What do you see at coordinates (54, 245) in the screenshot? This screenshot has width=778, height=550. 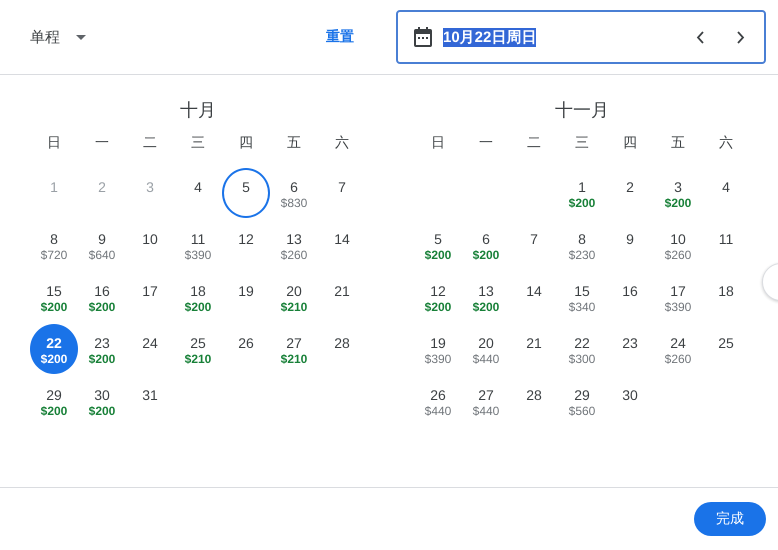 I see `calendar-day: 8 $720` at bounding box center [54, 245].